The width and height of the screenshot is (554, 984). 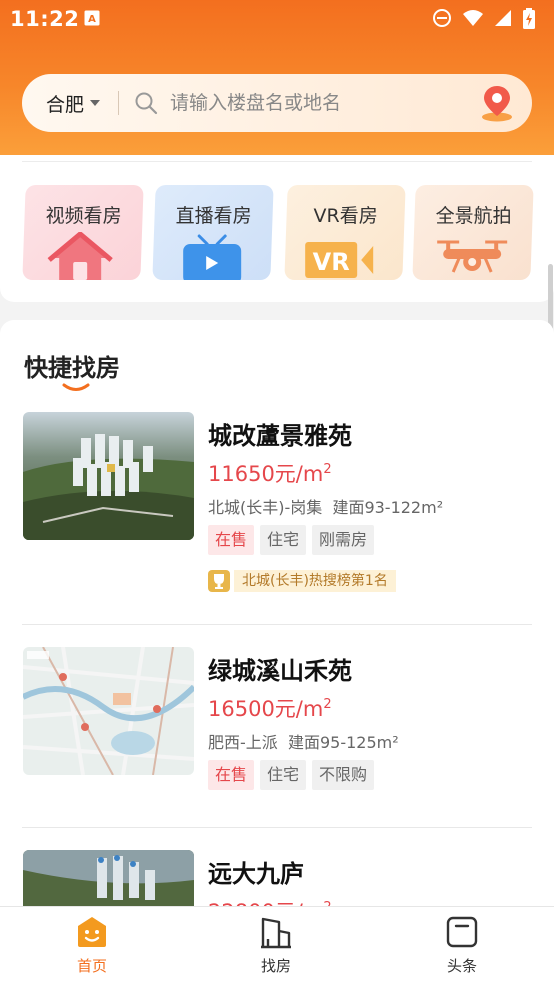 What do you see at coordinates (277, 19) in the screenshot?
I see `status-bar: 11:22 A` at bounding box center [277, 19].